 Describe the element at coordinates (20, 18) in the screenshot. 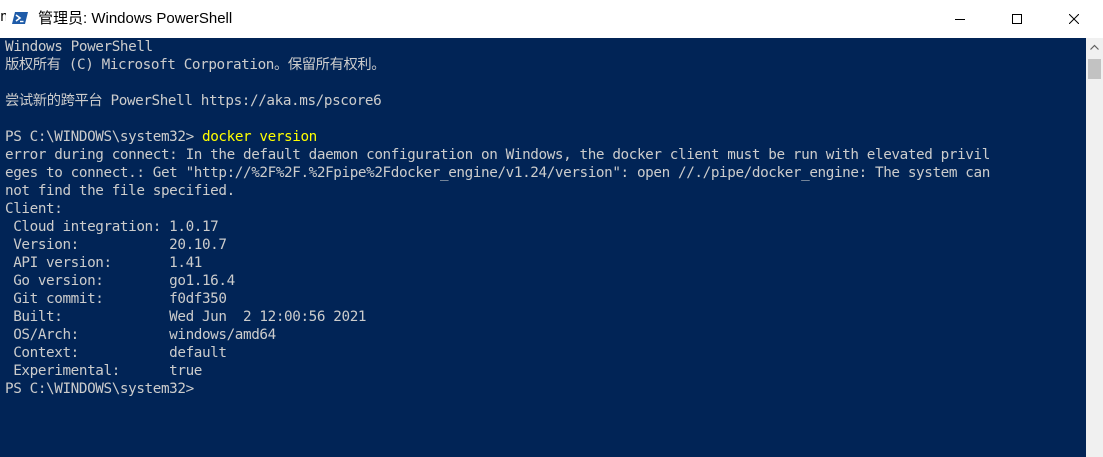

I see `powershell-icon` at that location.